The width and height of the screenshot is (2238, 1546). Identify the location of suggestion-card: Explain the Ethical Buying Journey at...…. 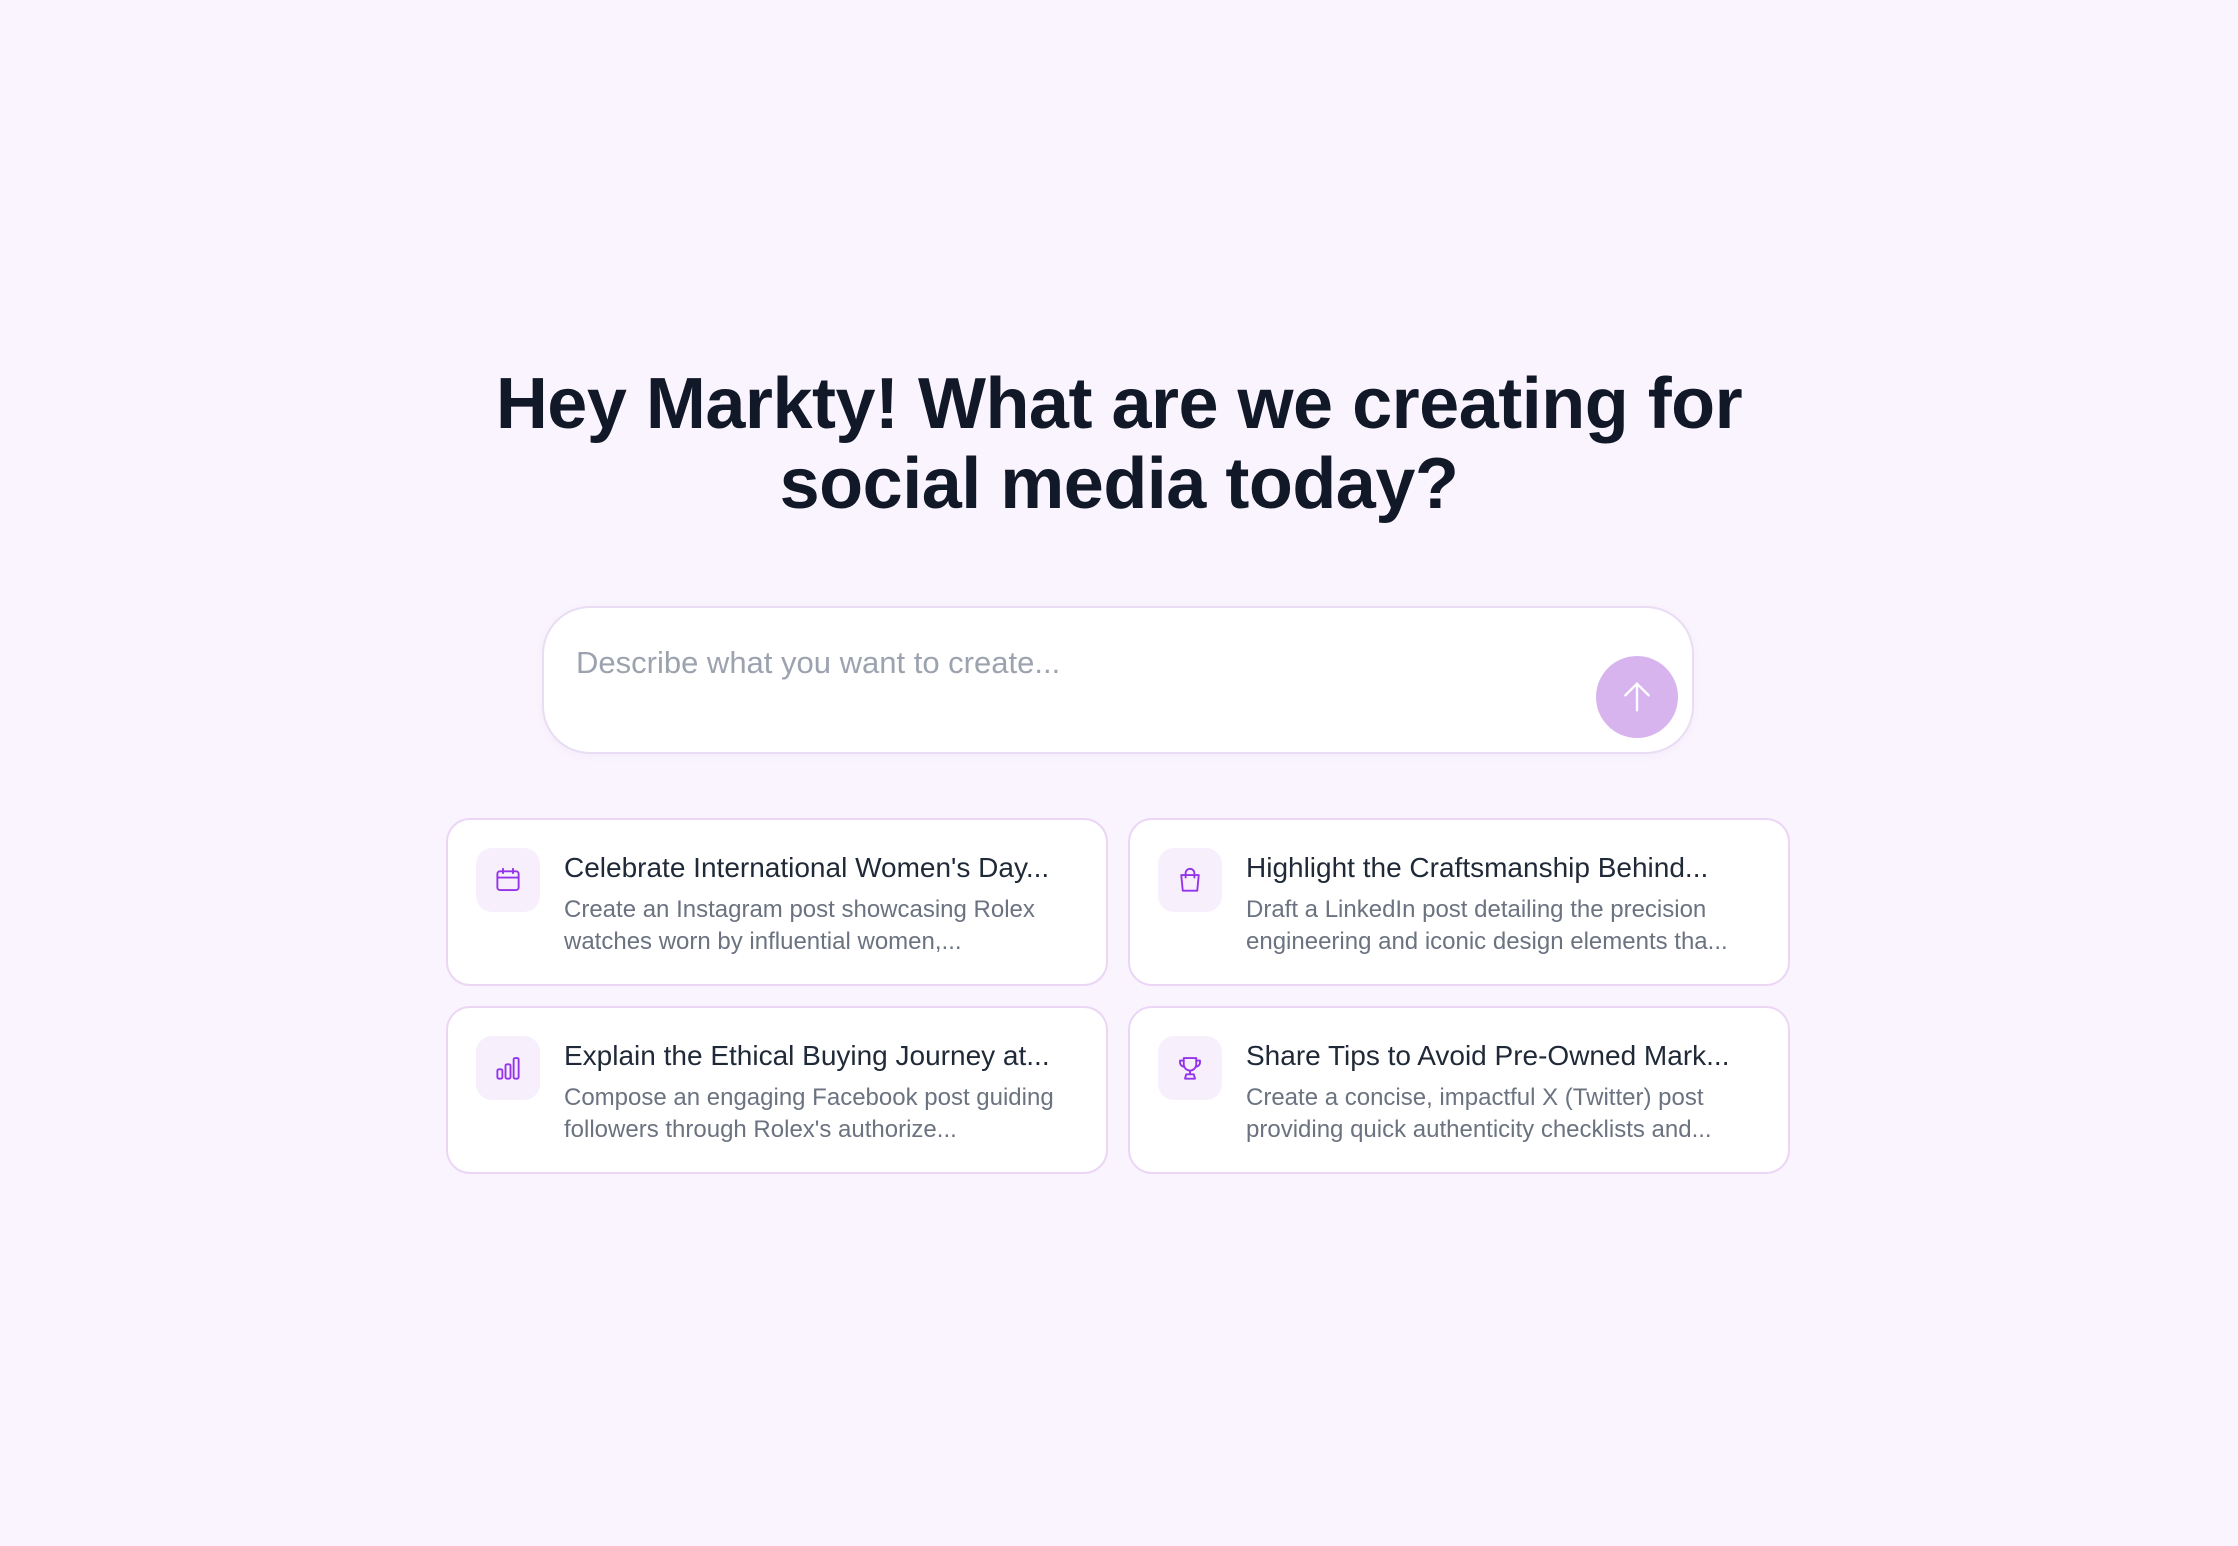
(777, 1090).